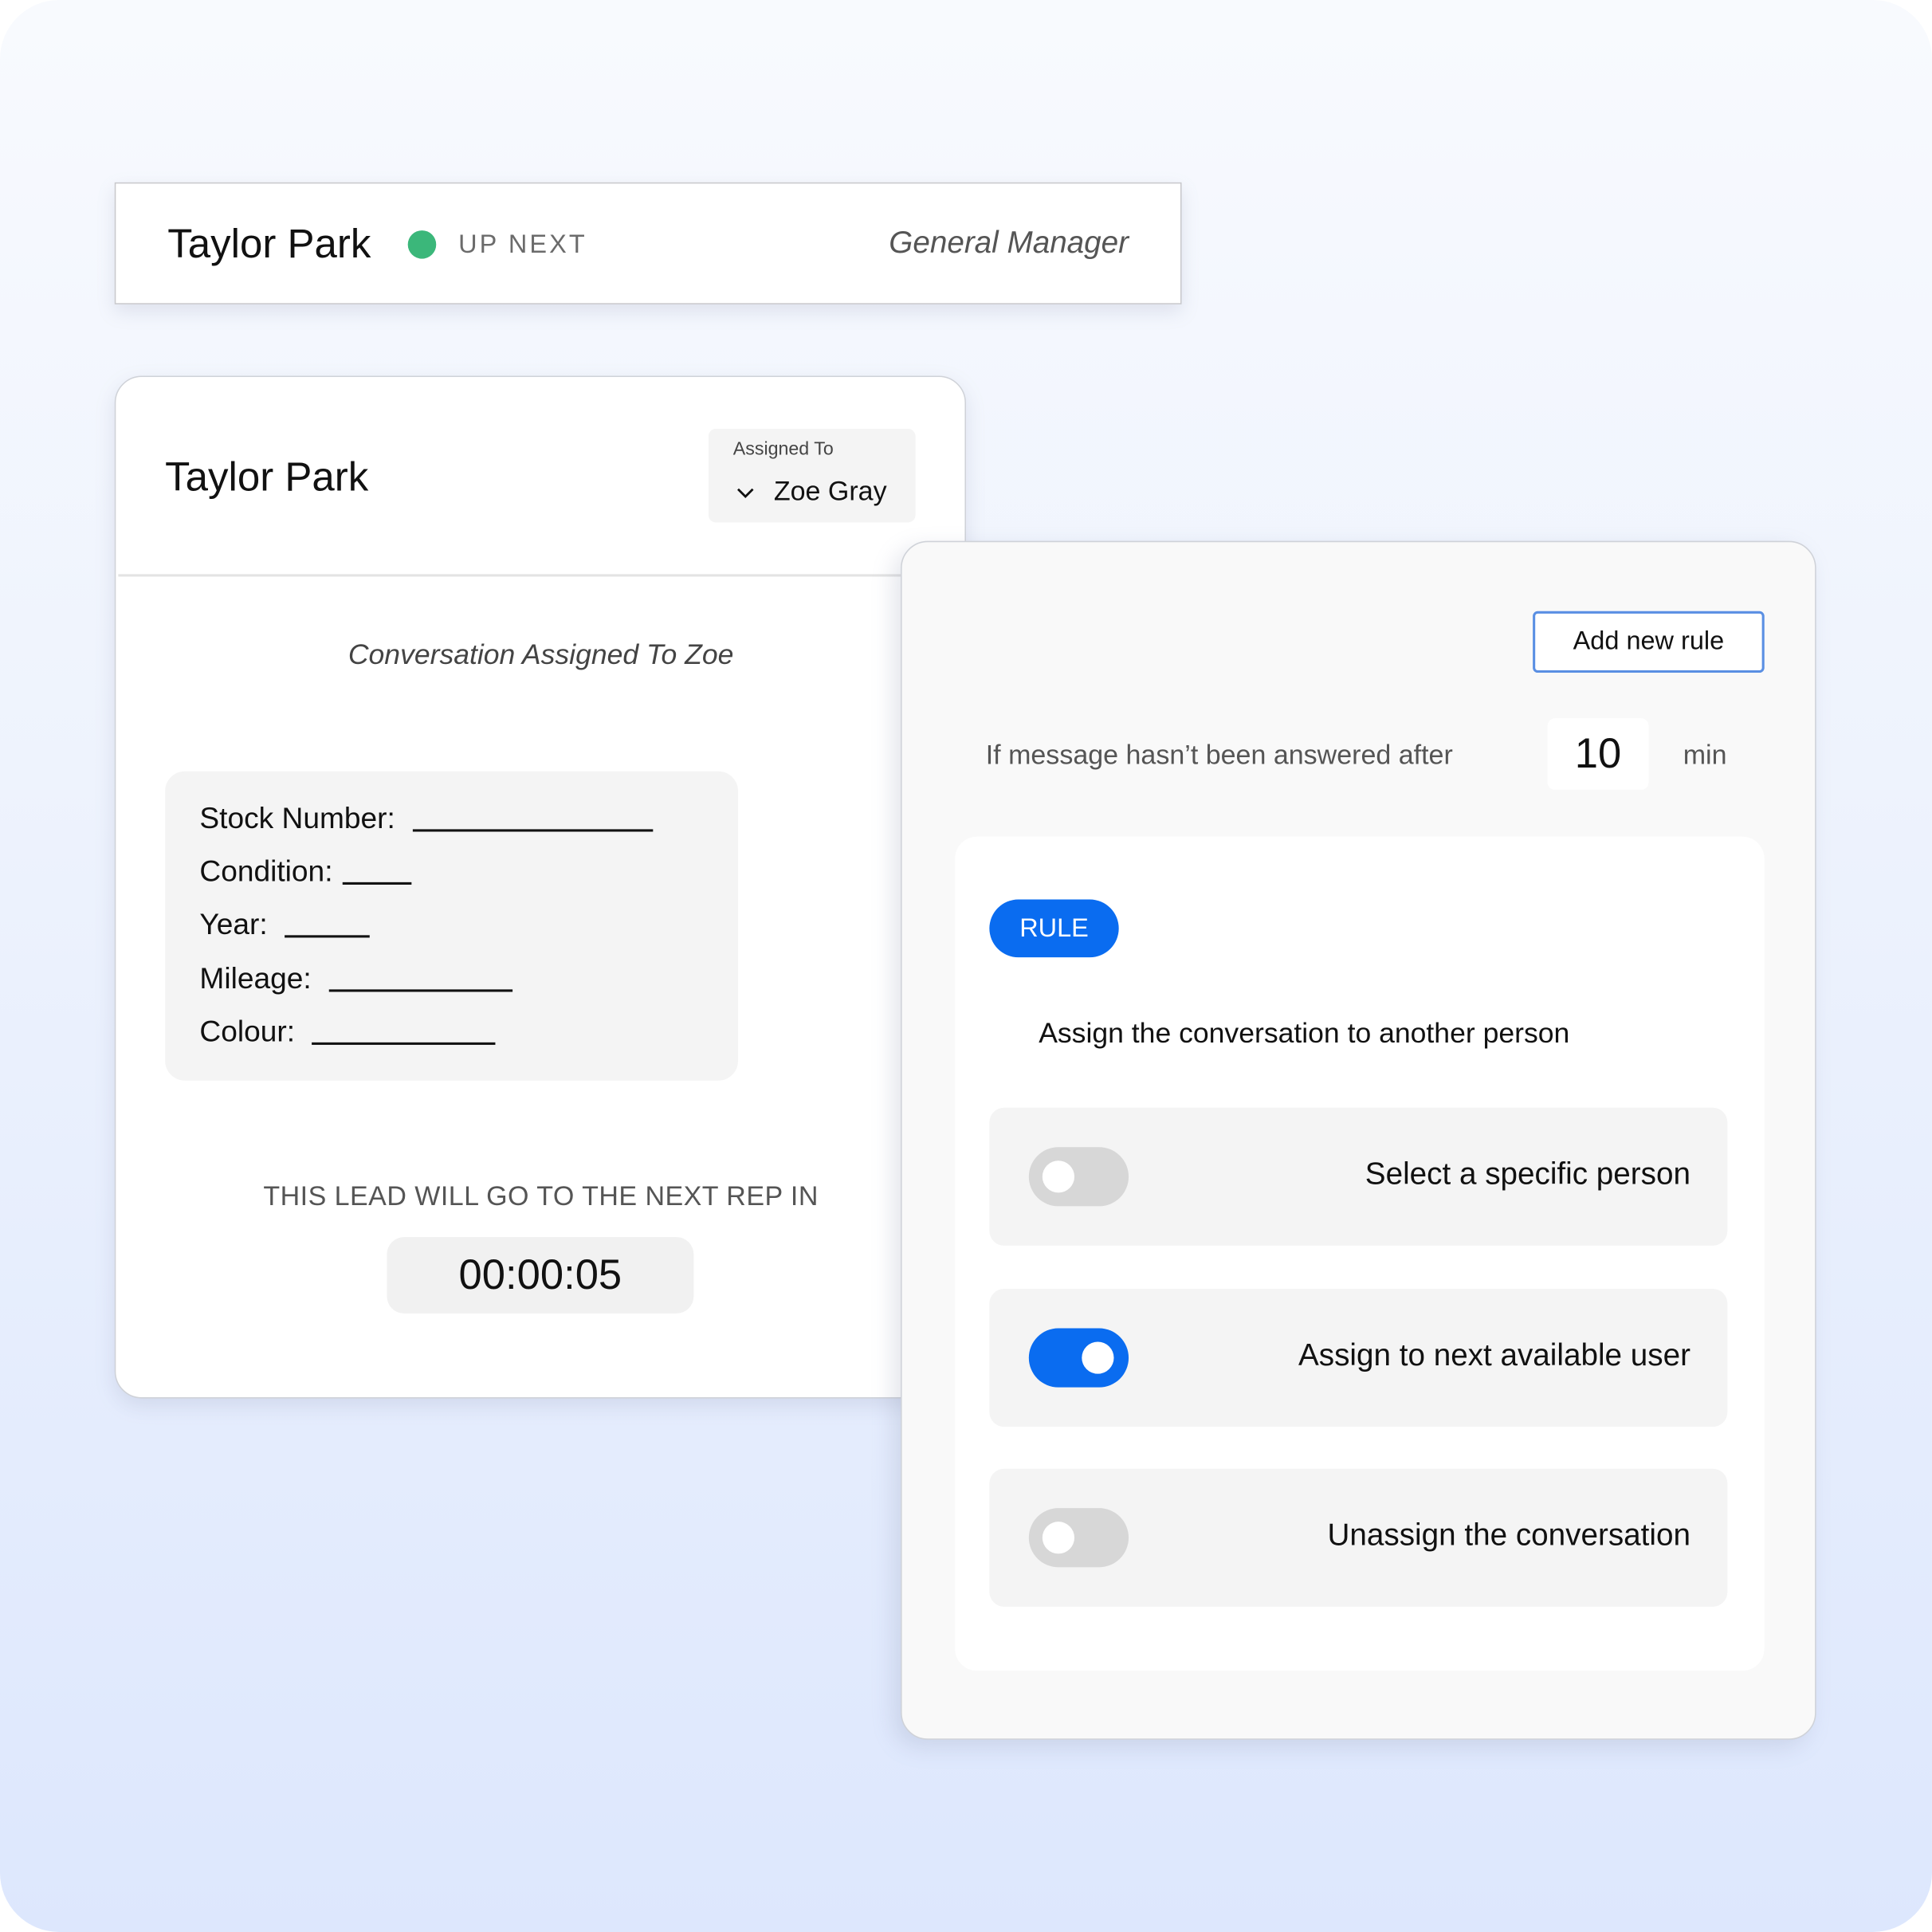 This screenshot has height=1932, width=1932. What do you see at coordinates (426, 818) in the screenshot?
I see `detail-row-stock-number: Stock Number:` at bounding box center [426, 818].